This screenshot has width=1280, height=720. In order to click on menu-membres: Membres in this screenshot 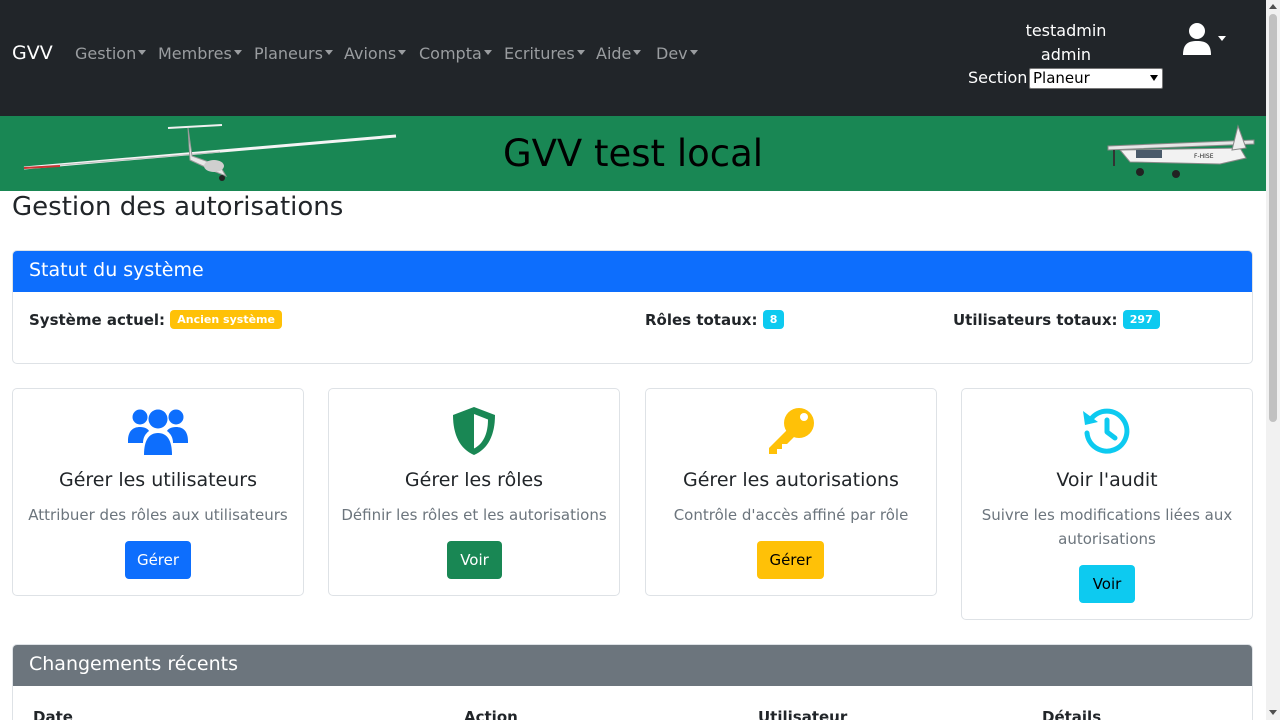, I will do `click(200, 53)`.